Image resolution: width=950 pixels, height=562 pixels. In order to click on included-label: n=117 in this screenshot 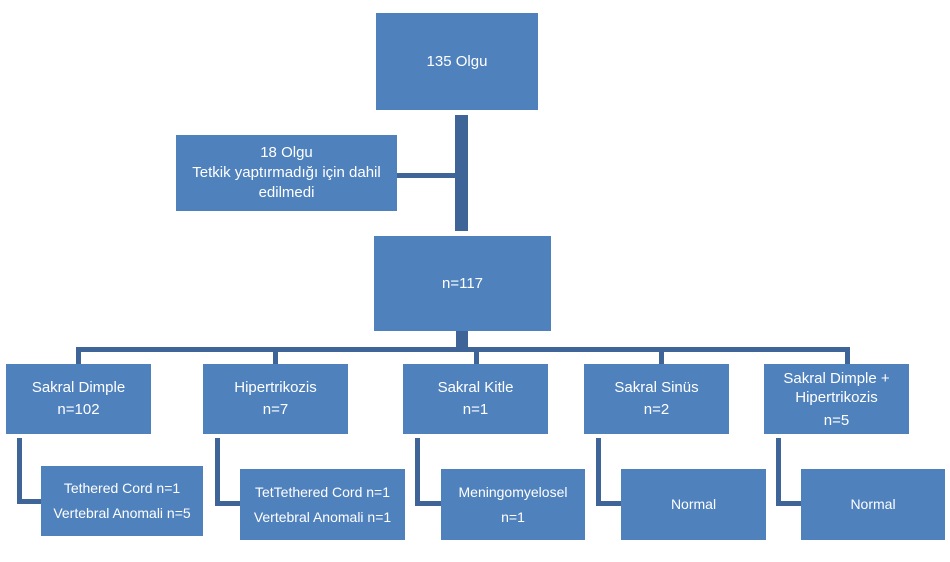, I will do `click(462, 283)`.